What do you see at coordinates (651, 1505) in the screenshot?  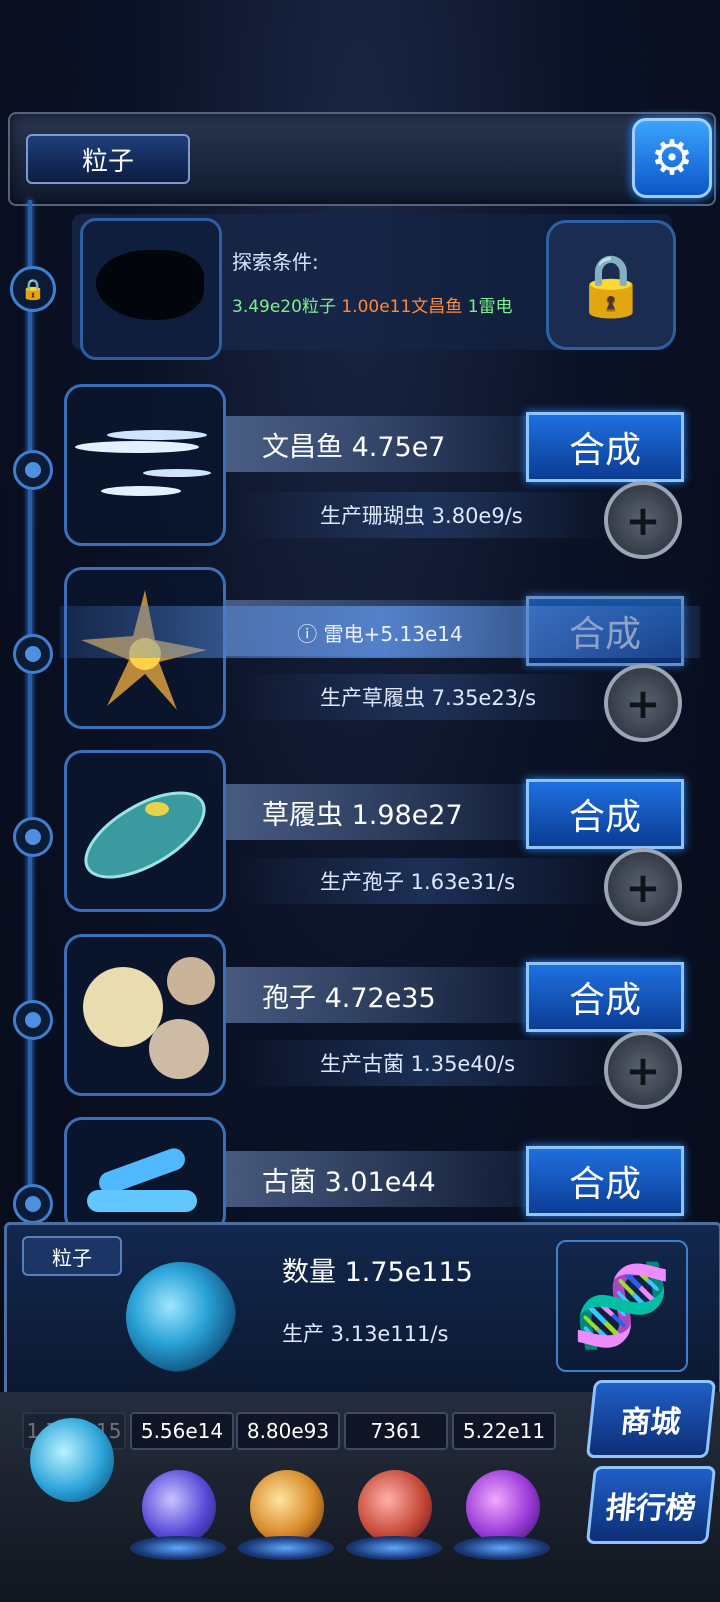 I see `leaderboard-button: 排行榜` at bounding box center [651, 1505].